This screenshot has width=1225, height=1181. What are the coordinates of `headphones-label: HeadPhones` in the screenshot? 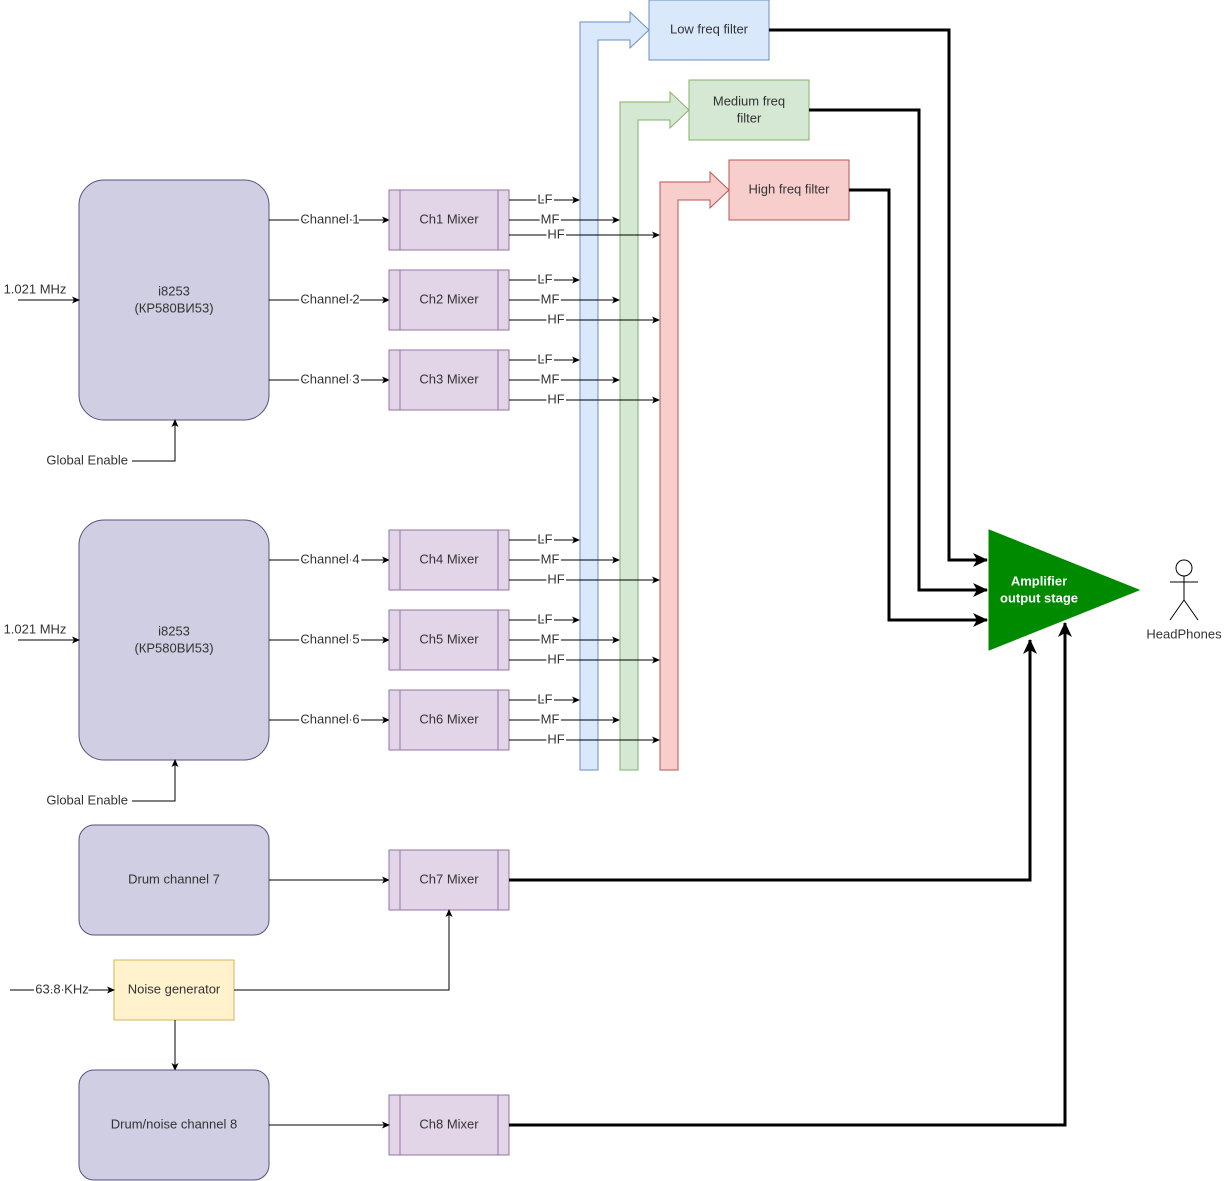 It's located at (1184, 633).